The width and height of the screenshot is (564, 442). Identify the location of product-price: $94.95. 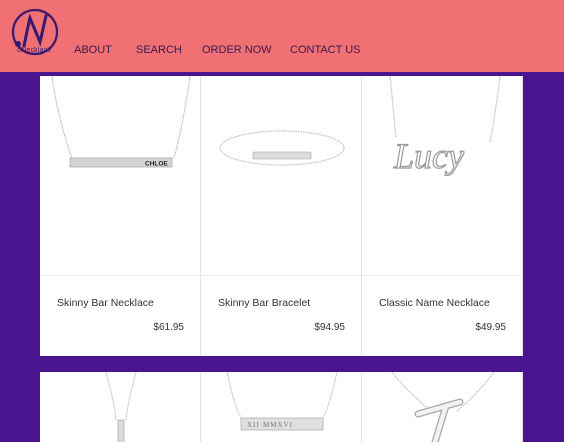
(329, 327).